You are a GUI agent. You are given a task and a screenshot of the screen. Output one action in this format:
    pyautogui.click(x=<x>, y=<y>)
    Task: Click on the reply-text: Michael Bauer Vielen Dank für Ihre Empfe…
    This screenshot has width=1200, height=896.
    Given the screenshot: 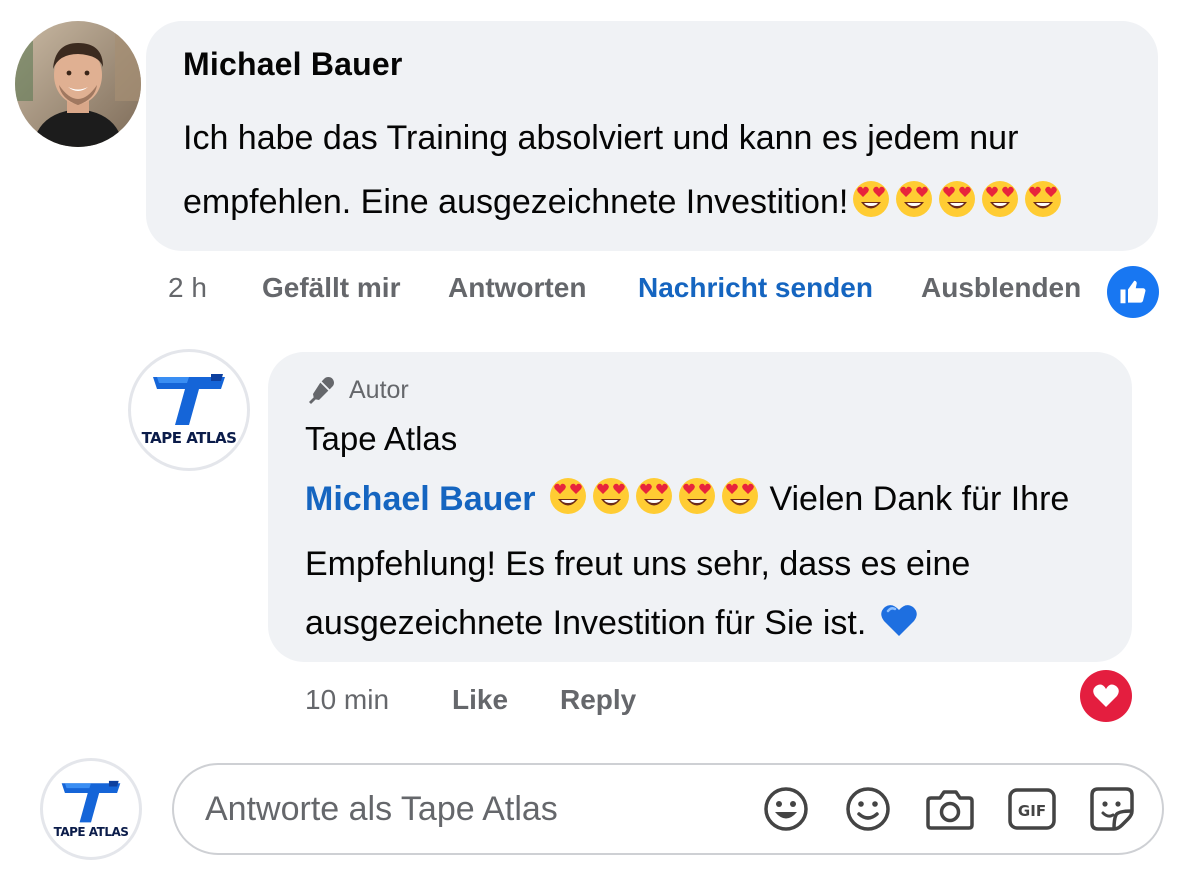 What is the action you would take?
    pyautogui.click(x=710, y=564)
    